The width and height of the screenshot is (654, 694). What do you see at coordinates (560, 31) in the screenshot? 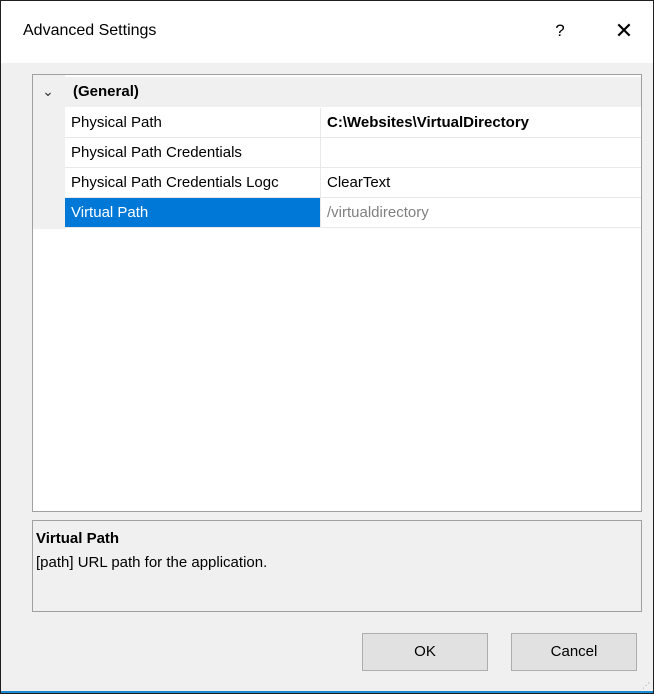
I see `help-button: ?` at bounding box center [560, 31].